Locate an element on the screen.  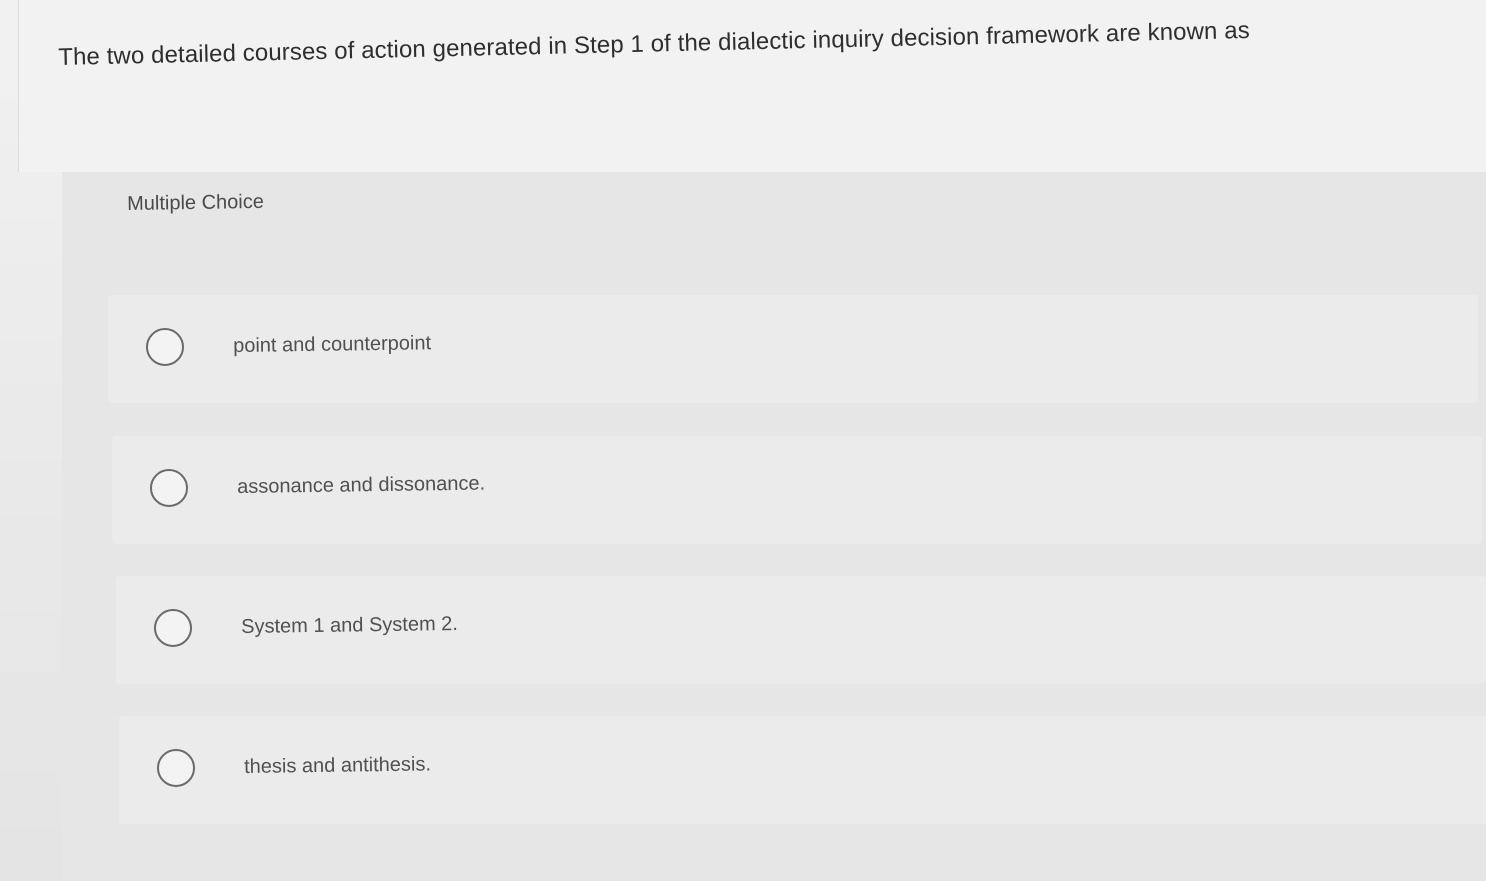
question-type-label: Multiple Choice is located at coordinates (196, 202).